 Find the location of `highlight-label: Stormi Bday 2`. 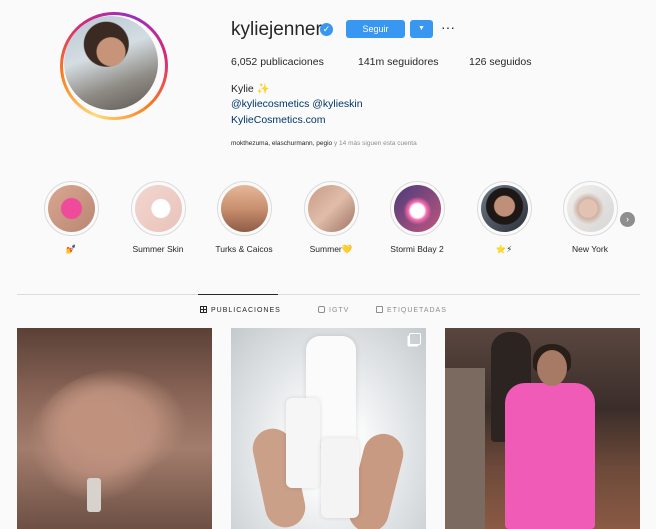

highlight-label: Stormi Bday 2 is located at coordinates (417, 249).